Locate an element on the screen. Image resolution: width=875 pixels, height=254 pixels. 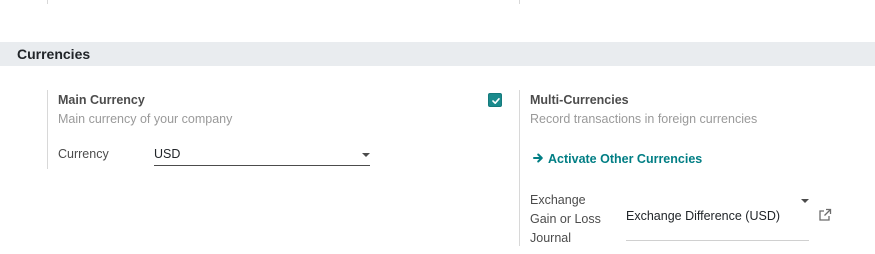
exchange-journal-select: Exchange Difference (USD) is located at coordinates (717, 216).